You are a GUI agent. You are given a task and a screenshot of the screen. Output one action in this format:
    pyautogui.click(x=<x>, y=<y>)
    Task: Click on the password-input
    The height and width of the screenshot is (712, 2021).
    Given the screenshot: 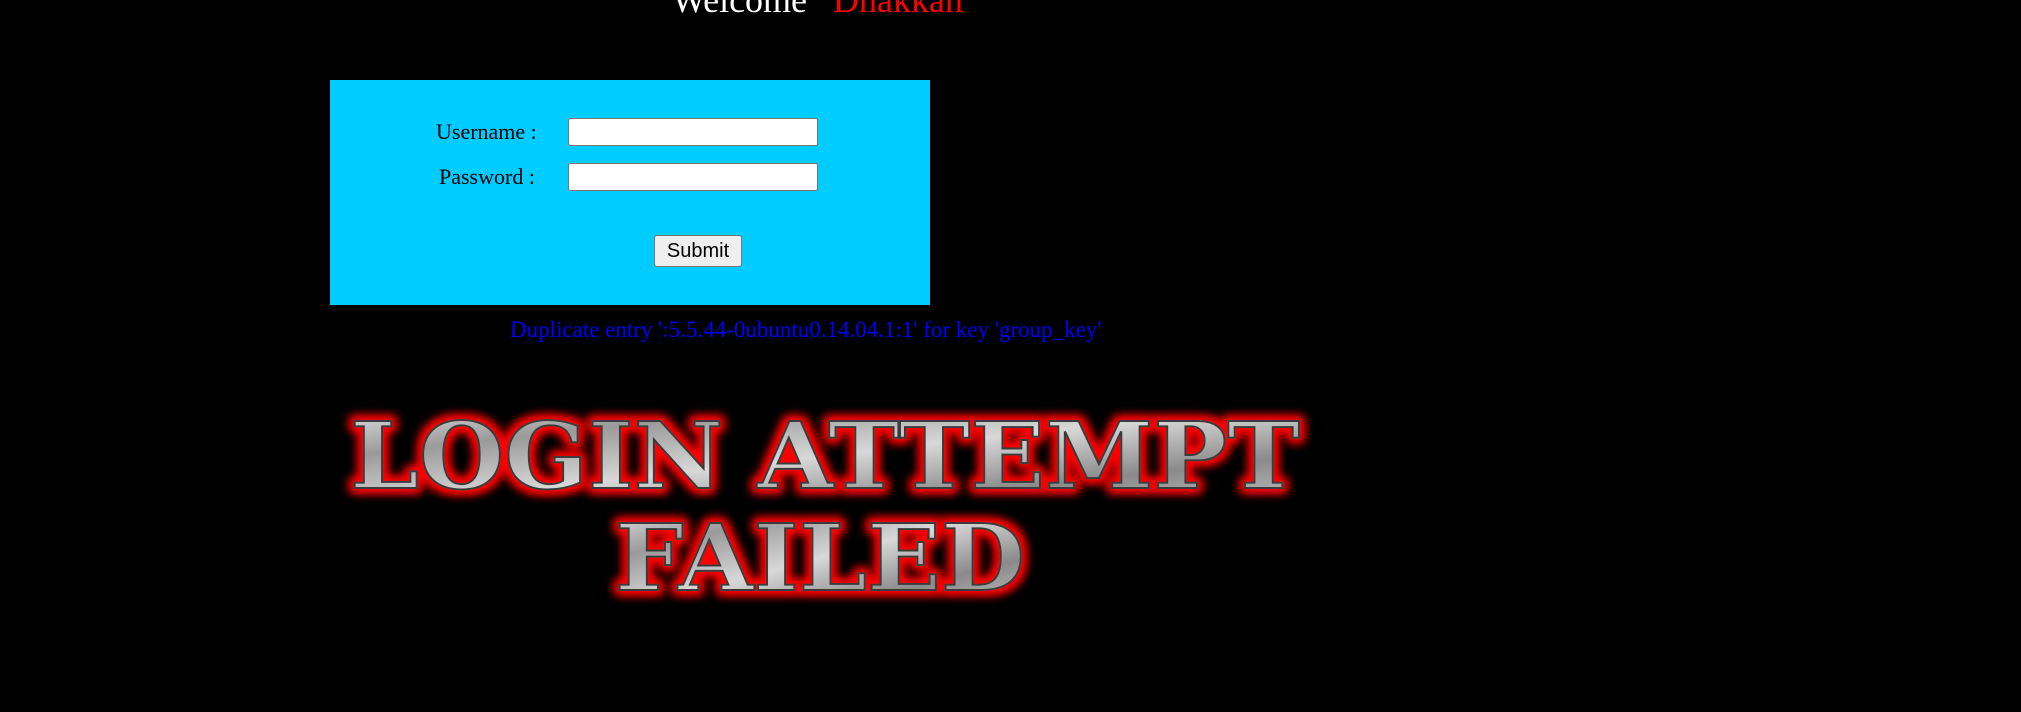 What is the action you would take?
    pyautogui.click(x=693, y=177)
    